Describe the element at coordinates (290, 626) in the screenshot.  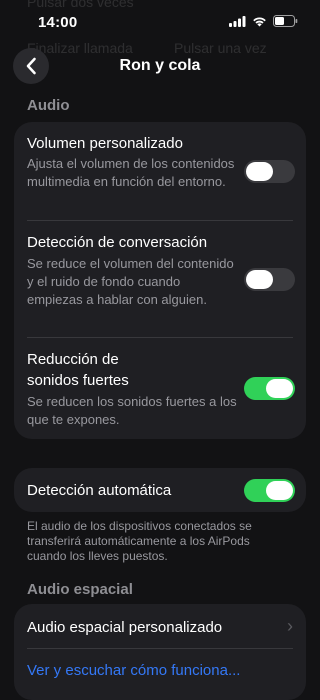
I see `chevron-right-icon: ›` at that location.